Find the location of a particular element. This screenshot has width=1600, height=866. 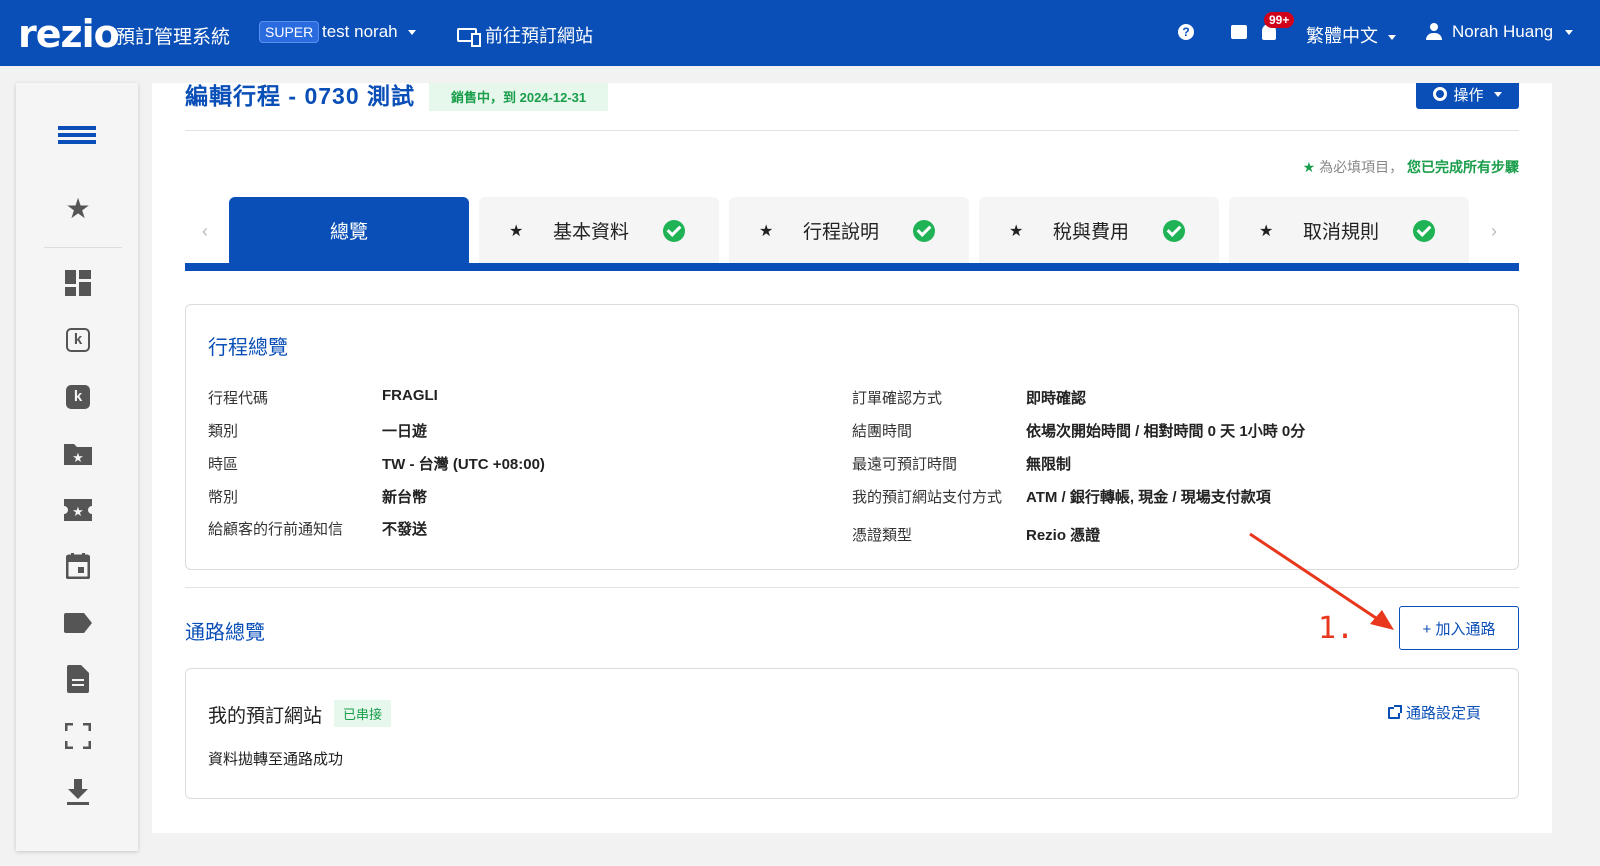

channel-sync-message: 資料拋轉至通路成功 is located at coordinates (276, 759).